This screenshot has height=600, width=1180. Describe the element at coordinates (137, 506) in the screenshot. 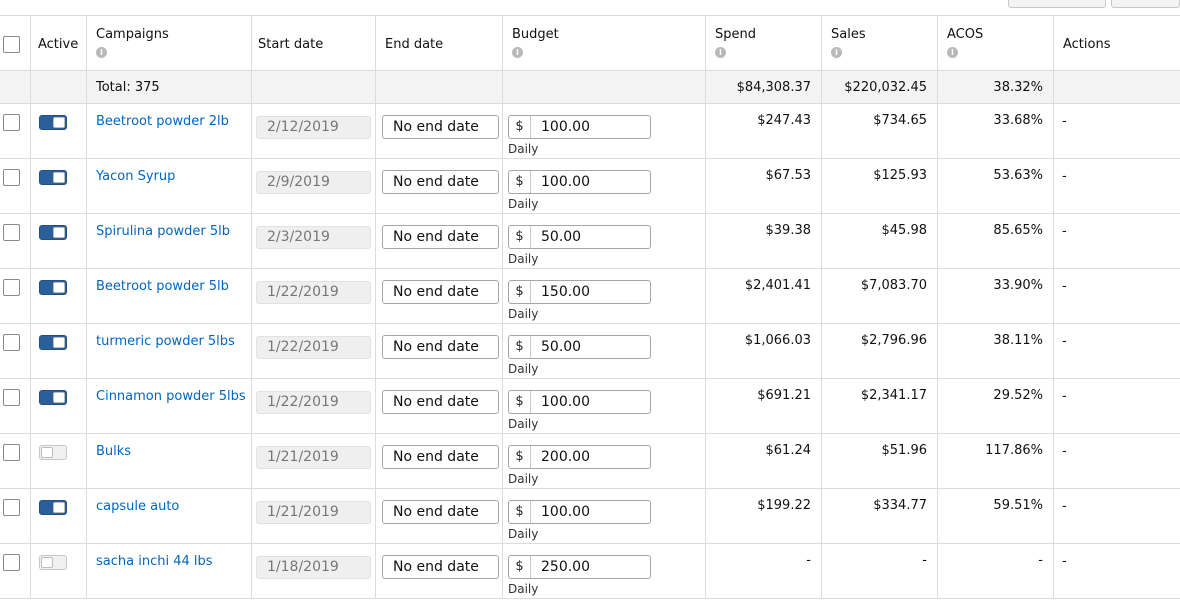

I see `campaign-link: capsule auto` at that location.